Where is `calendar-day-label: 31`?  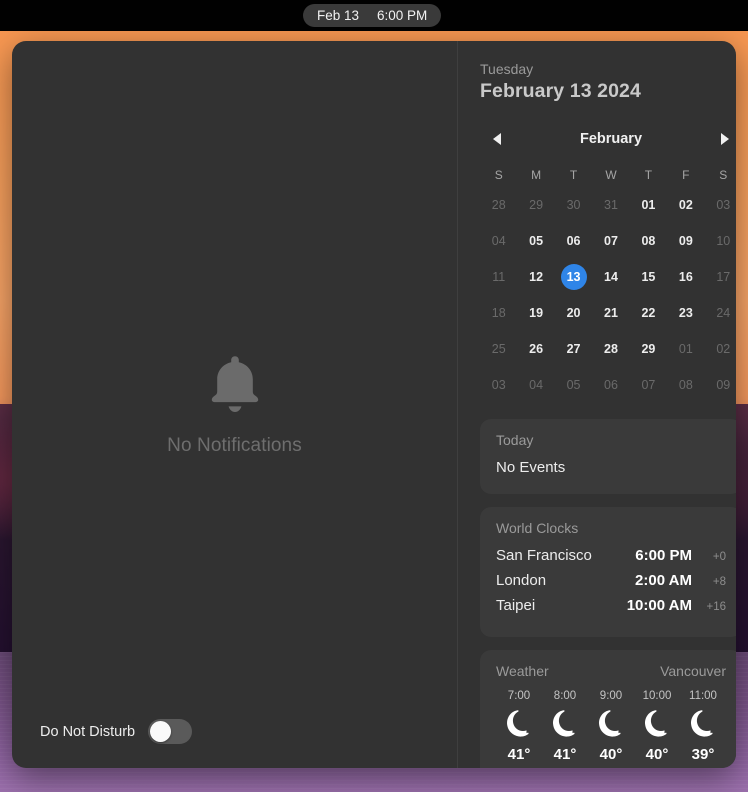
calendar-day-label: 31 is located at coordinates (611, 205).